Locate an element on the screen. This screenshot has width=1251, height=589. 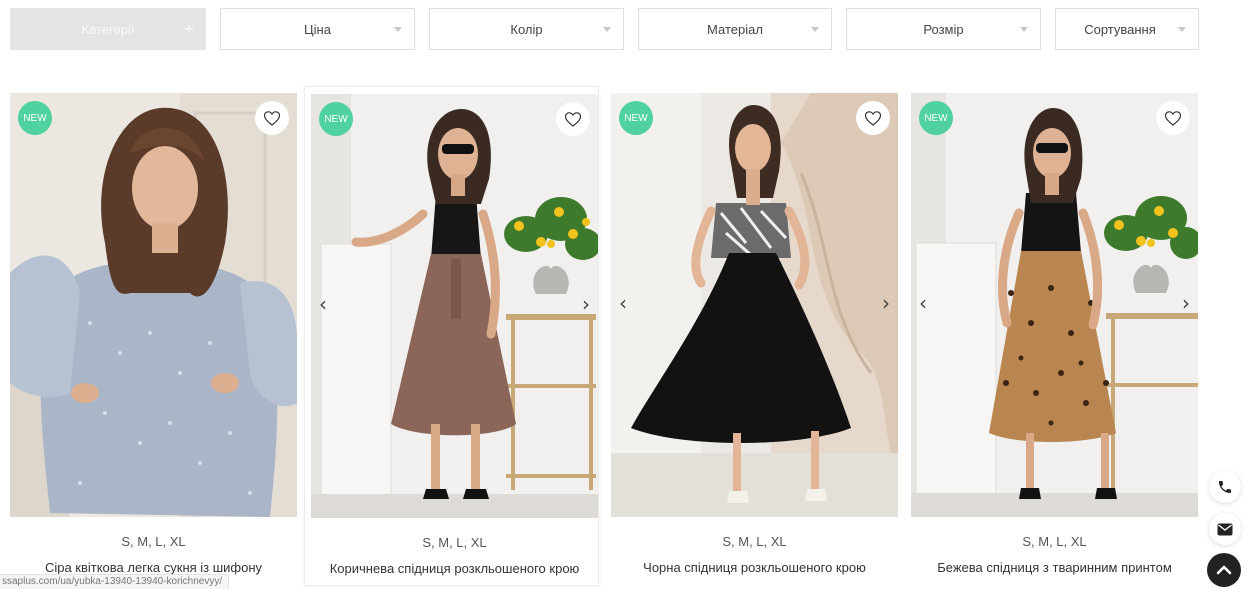
phone-icon is located at coordinates (1225, 487).